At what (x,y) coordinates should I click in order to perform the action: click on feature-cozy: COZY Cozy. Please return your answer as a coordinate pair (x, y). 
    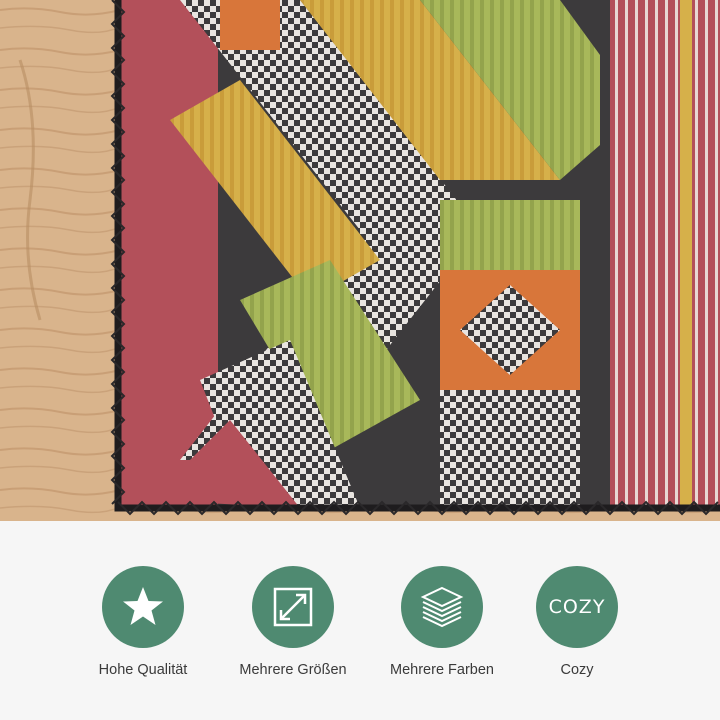
    Looking at the image, I should click on (577, 622).